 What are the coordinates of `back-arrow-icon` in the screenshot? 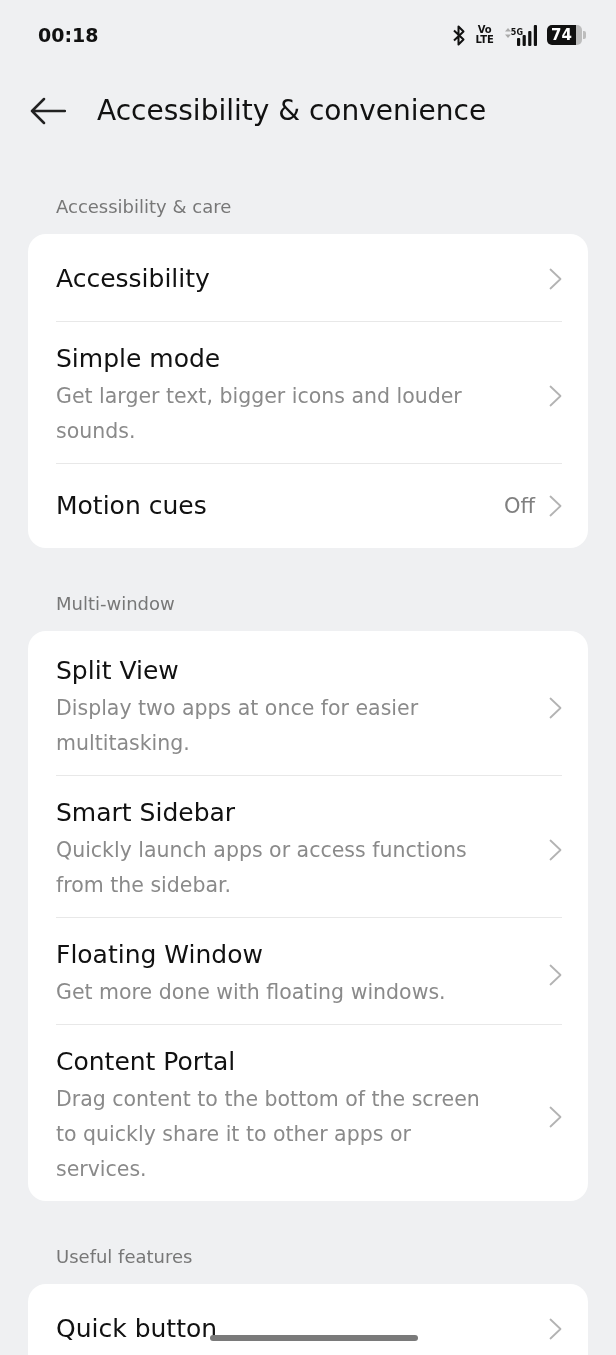 It's located at (48, 110).